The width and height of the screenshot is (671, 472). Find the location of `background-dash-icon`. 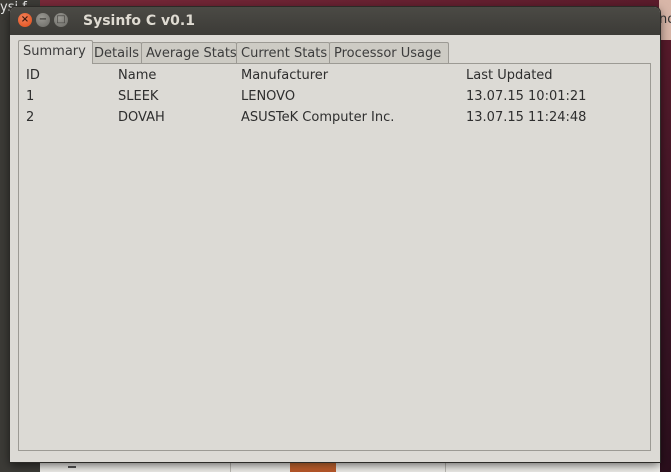

background-dash-icon is located at coordinates (72, 467).